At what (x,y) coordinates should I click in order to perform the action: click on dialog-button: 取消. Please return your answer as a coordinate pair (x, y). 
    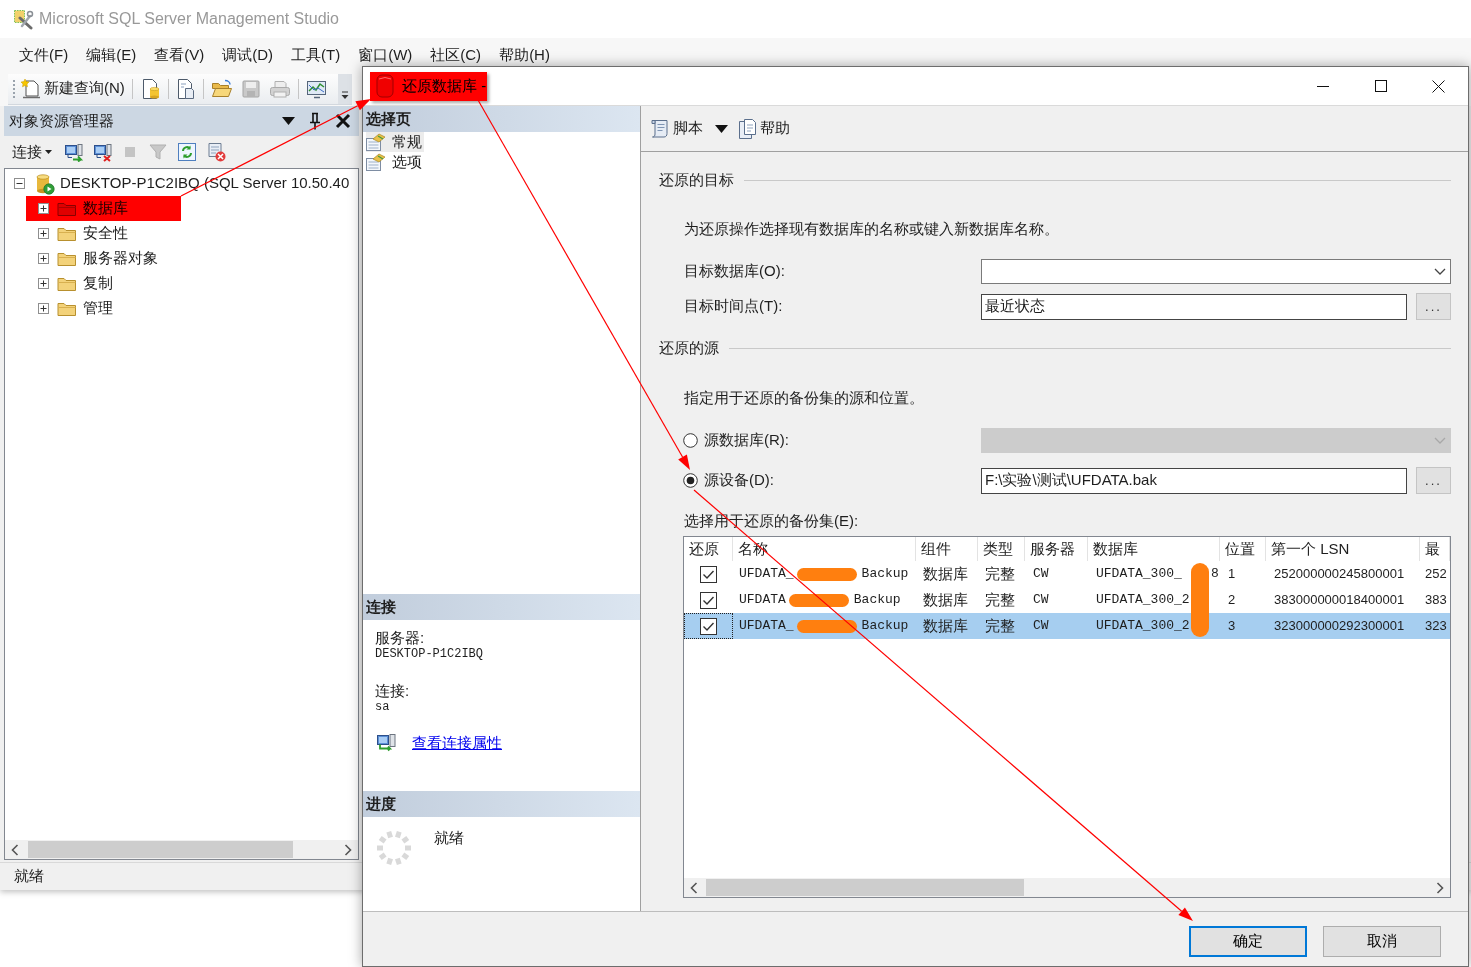
    Looking at the image, I should click on (1382, 941).